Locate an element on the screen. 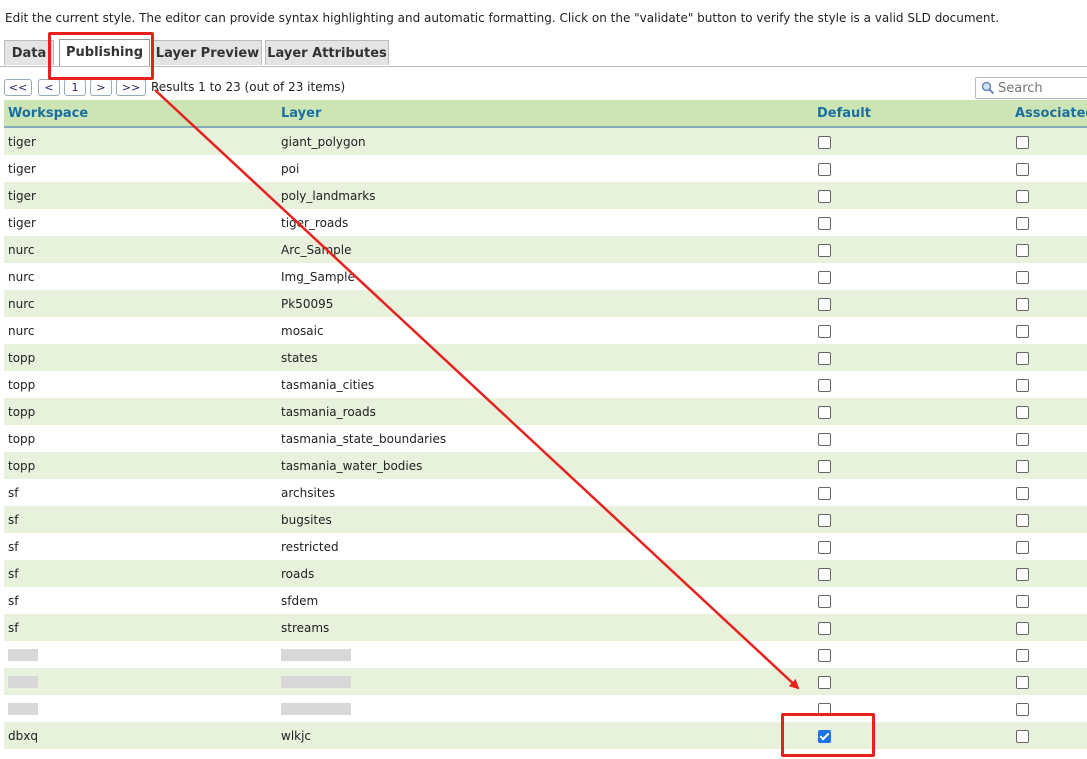 The width and height of the screenshot is (1087, 759). layer-name: Pk50095 is located at coordinates (307, 303).